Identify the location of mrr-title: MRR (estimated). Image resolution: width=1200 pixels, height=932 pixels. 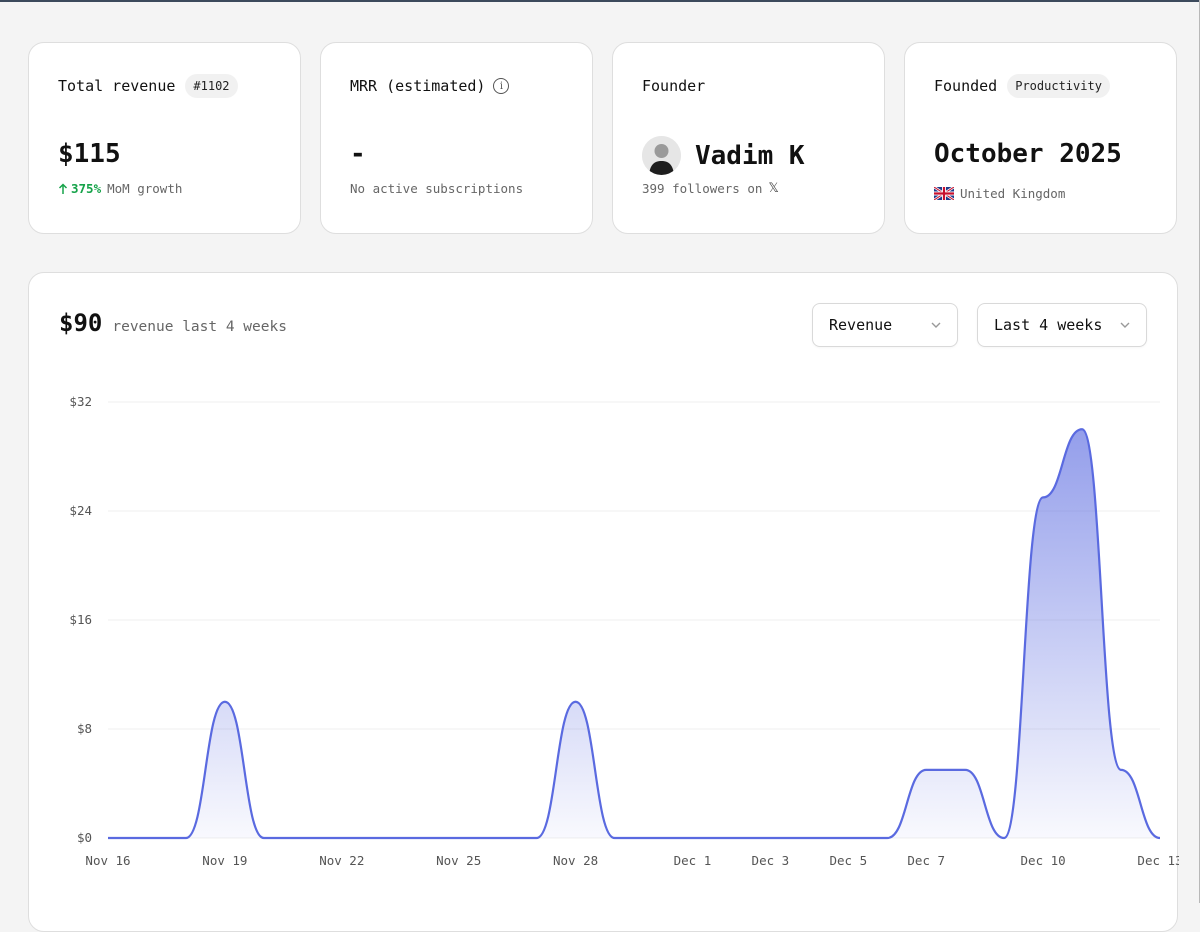
(418, 86).